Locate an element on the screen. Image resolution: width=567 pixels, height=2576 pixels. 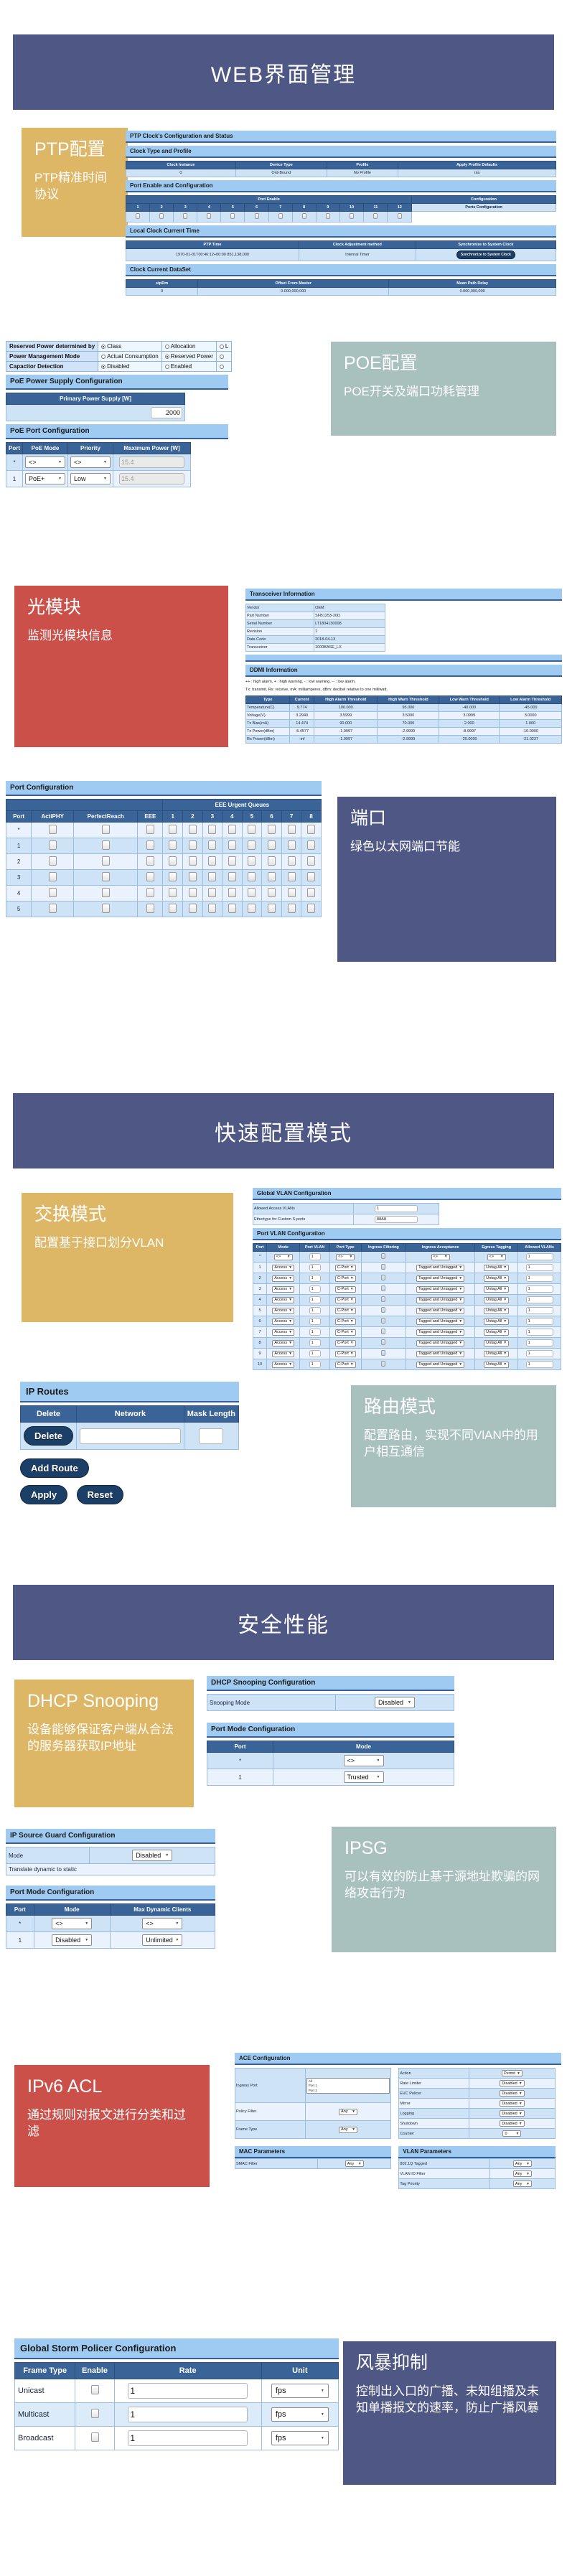
poe-radio-option: Actual Consumption is located at coordinates (130, 356).